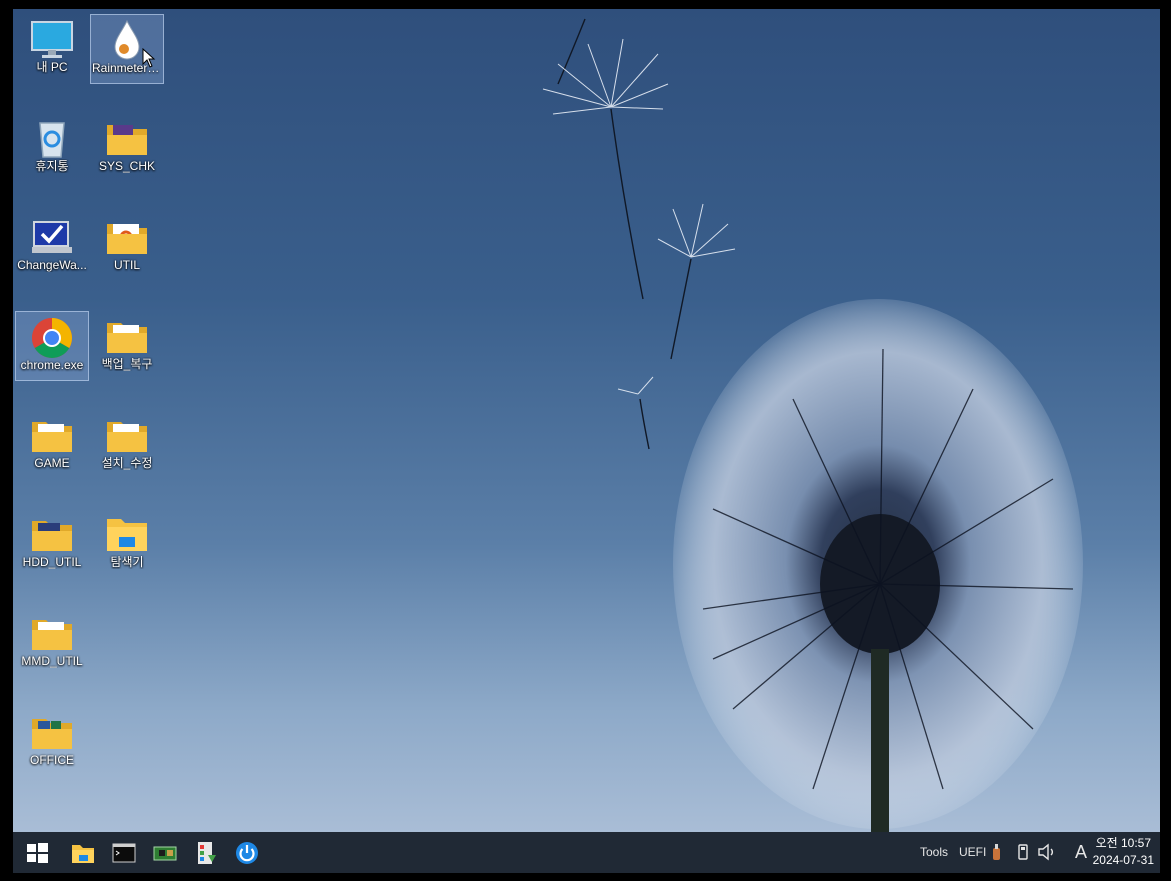 The width and height of the screenshot is (1171, 881). Describe the element at coordinates (972, 852) in the screenshot. I see `uefi-indicator: UEFI` at that location.